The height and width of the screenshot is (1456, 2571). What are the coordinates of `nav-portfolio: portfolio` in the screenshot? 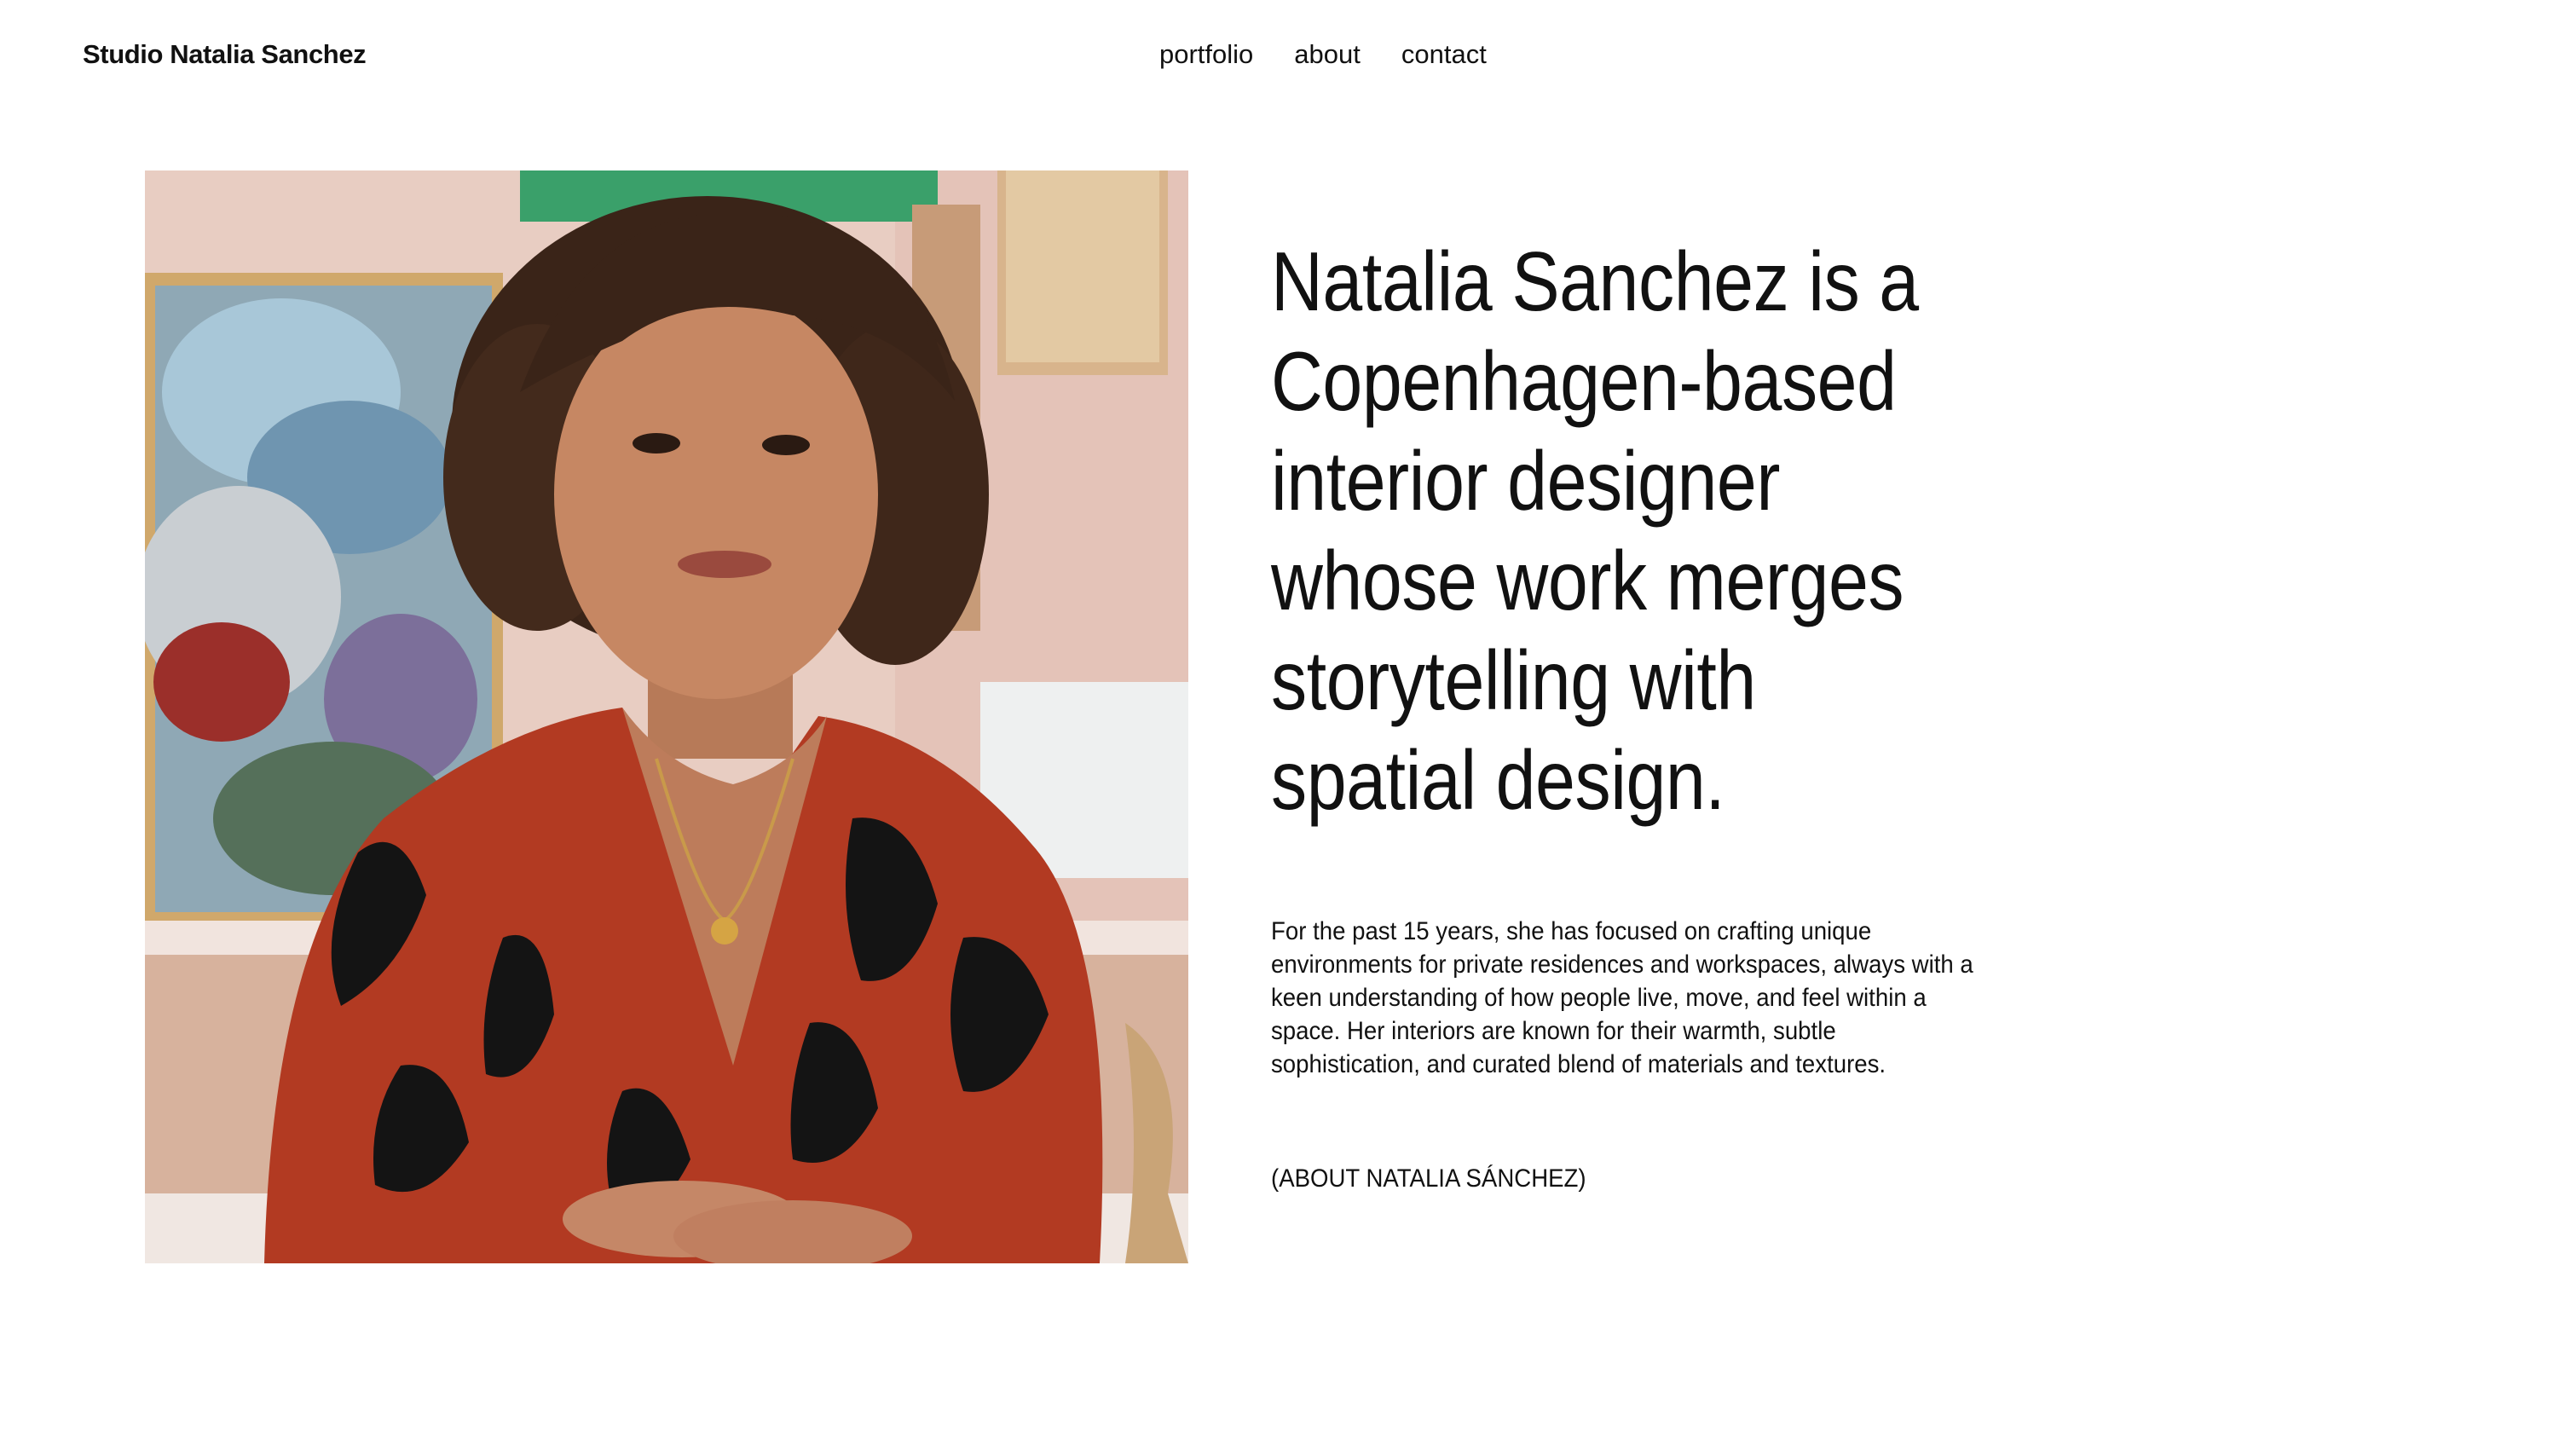 It's located at (1206, 54).